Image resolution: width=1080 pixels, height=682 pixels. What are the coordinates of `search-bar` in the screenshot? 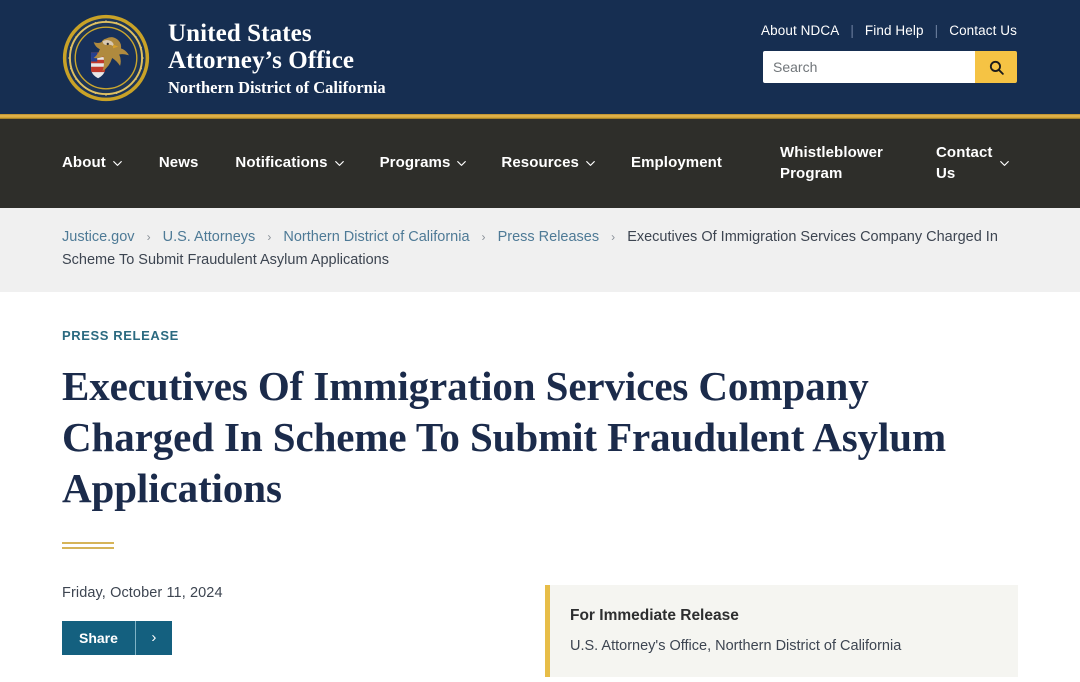 It's located at (890, 67).